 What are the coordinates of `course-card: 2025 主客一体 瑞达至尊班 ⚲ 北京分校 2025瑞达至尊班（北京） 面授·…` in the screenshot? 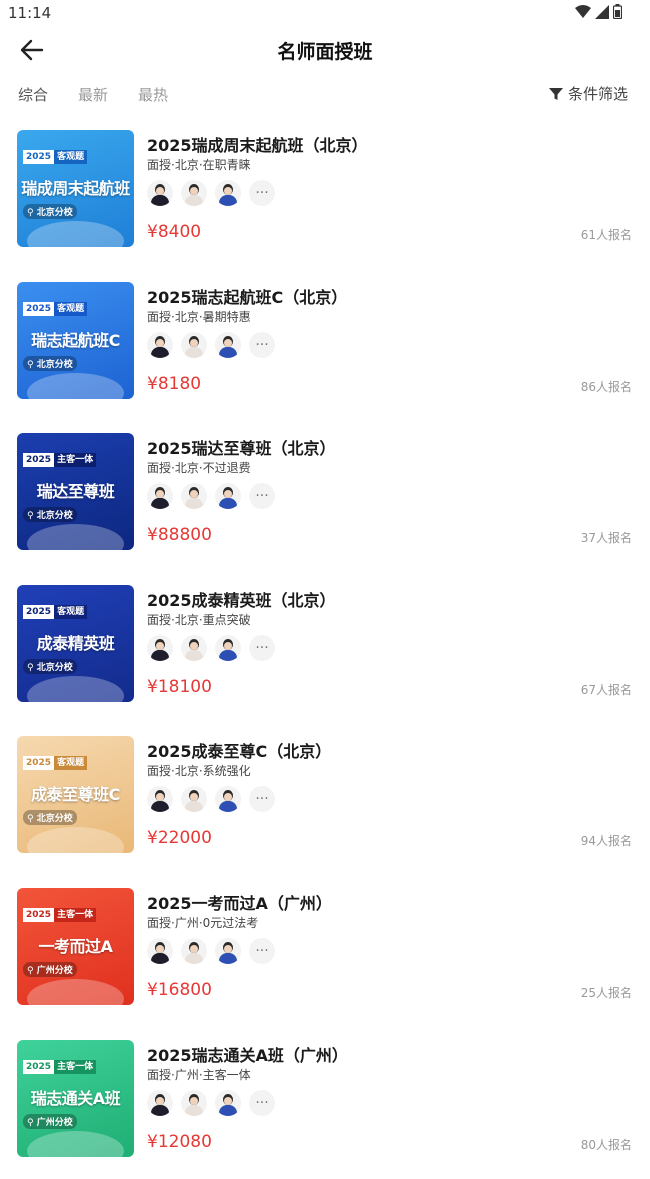 It's located at (325, 497).